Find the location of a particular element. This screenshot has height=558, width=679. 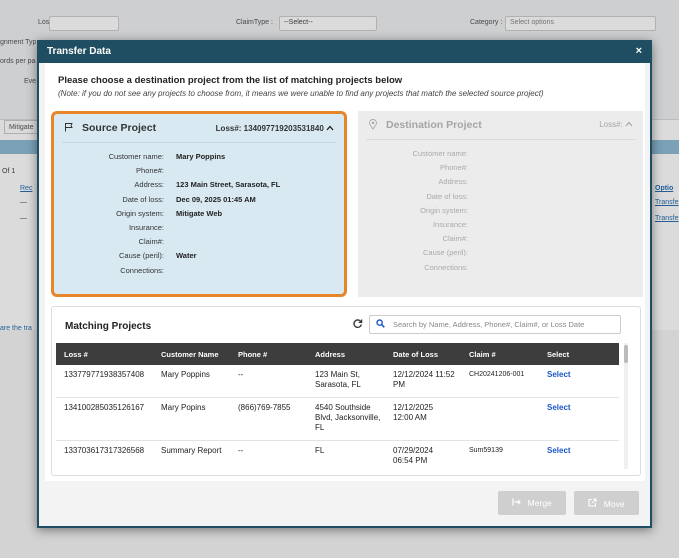

row-address: 123 Main St, Sarasota, FL is located at coordinates (338, 379).